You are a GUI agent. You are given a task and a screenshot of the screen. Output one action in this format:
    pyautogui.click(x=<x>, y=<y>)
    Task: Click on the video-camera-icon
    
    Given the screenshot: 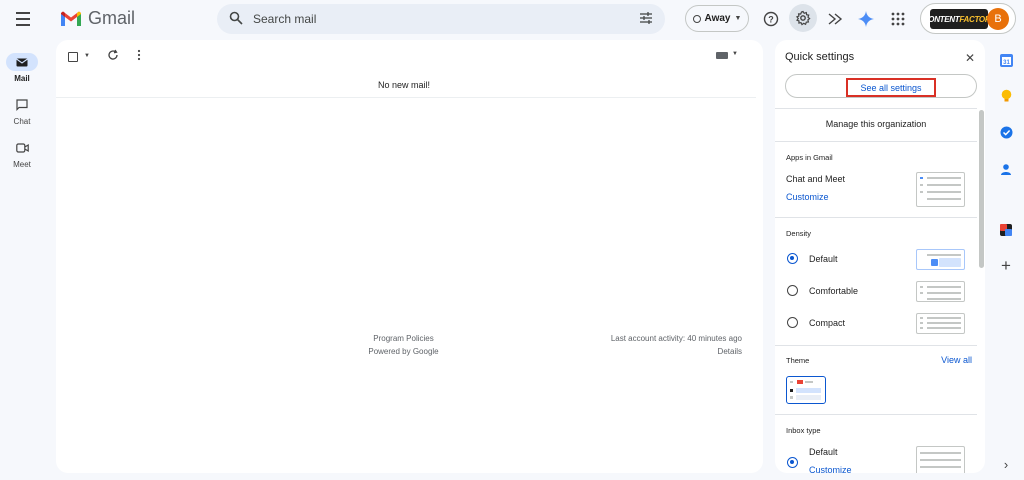 What is the action you would take?
    pyautogui.click(x=22, y=148)
    